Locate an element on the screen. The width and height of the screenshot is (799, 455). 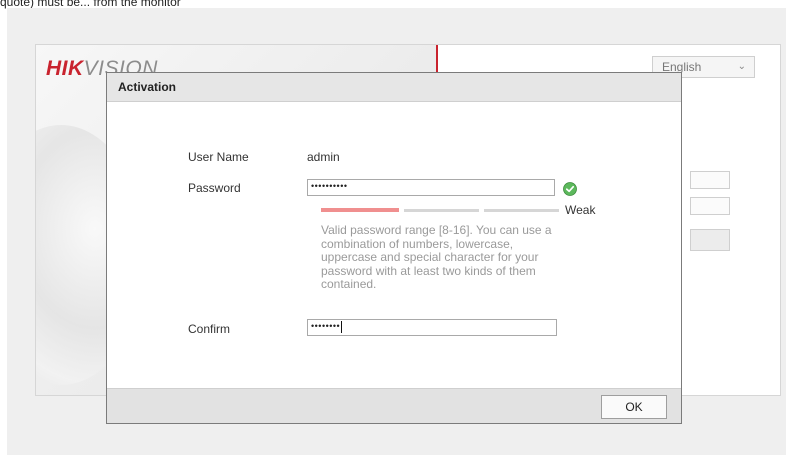
ok-button: OK is located at coordinates (634, 407).